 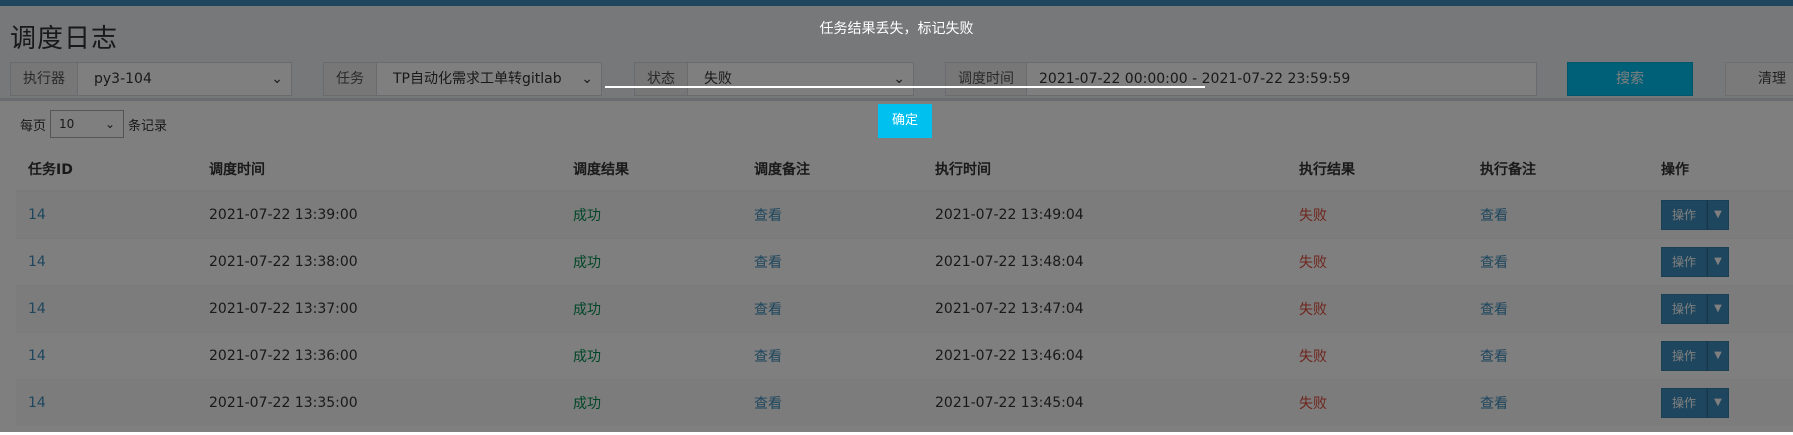 I want to click on dialog-divider, so click(x=905, y=87).